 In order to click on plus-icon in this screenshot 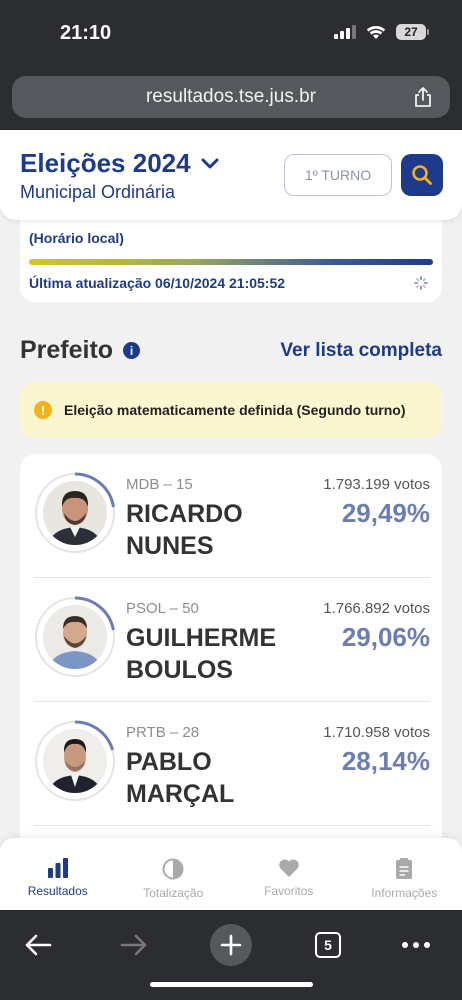, I will do `click(231, 945)`.